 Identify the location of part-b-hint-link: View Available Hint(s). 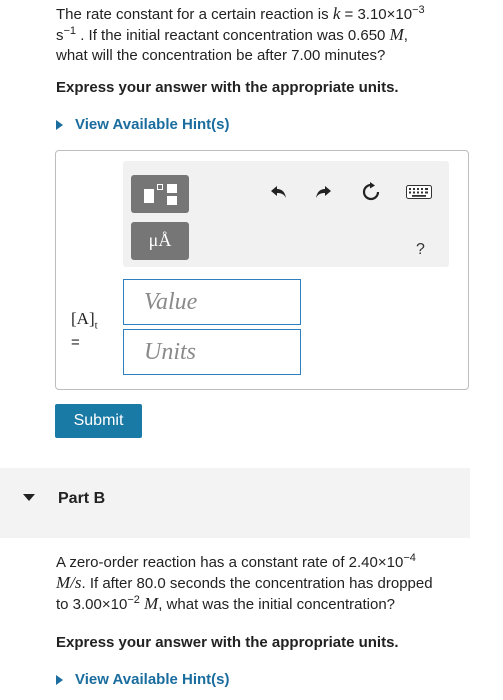
(143, 679).